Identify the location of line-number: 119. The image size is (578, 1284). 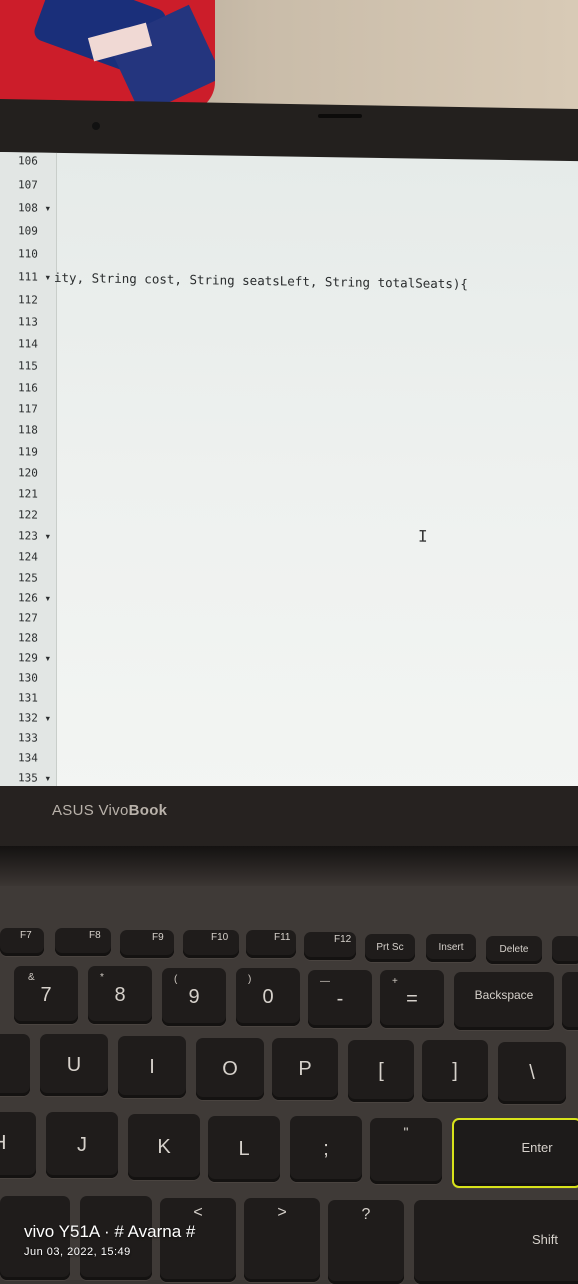
(28, 452).